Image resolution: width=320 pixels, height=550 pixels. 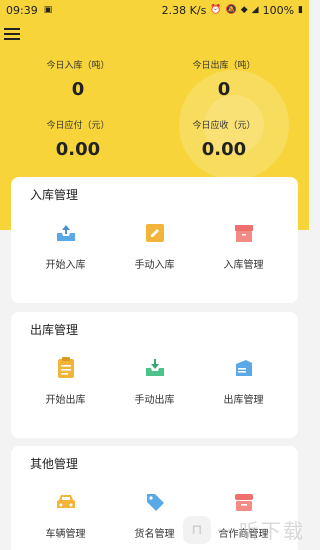 What do you see at coordinates (65, 400) in the screenshot?
I see `item-label: 开始出库` at bounding box center [65, 400].